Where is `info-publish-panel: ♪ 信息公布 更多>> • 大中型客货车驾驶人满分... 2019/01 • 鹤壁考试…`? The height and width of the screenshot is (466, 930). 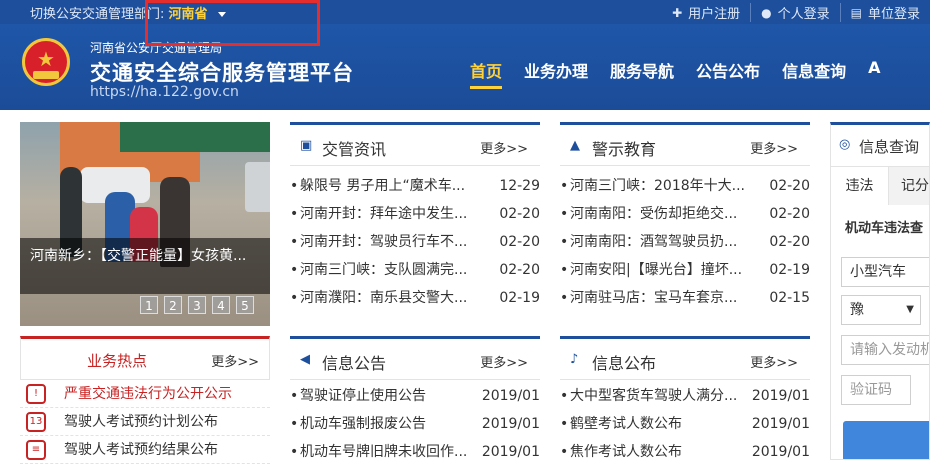
info-publish-panel: ♪ 信息公布 更多>> • 大中型客货车驾驶人满分... 2019/01 • 鹤壁考试… is located at coordinates (685, 401).